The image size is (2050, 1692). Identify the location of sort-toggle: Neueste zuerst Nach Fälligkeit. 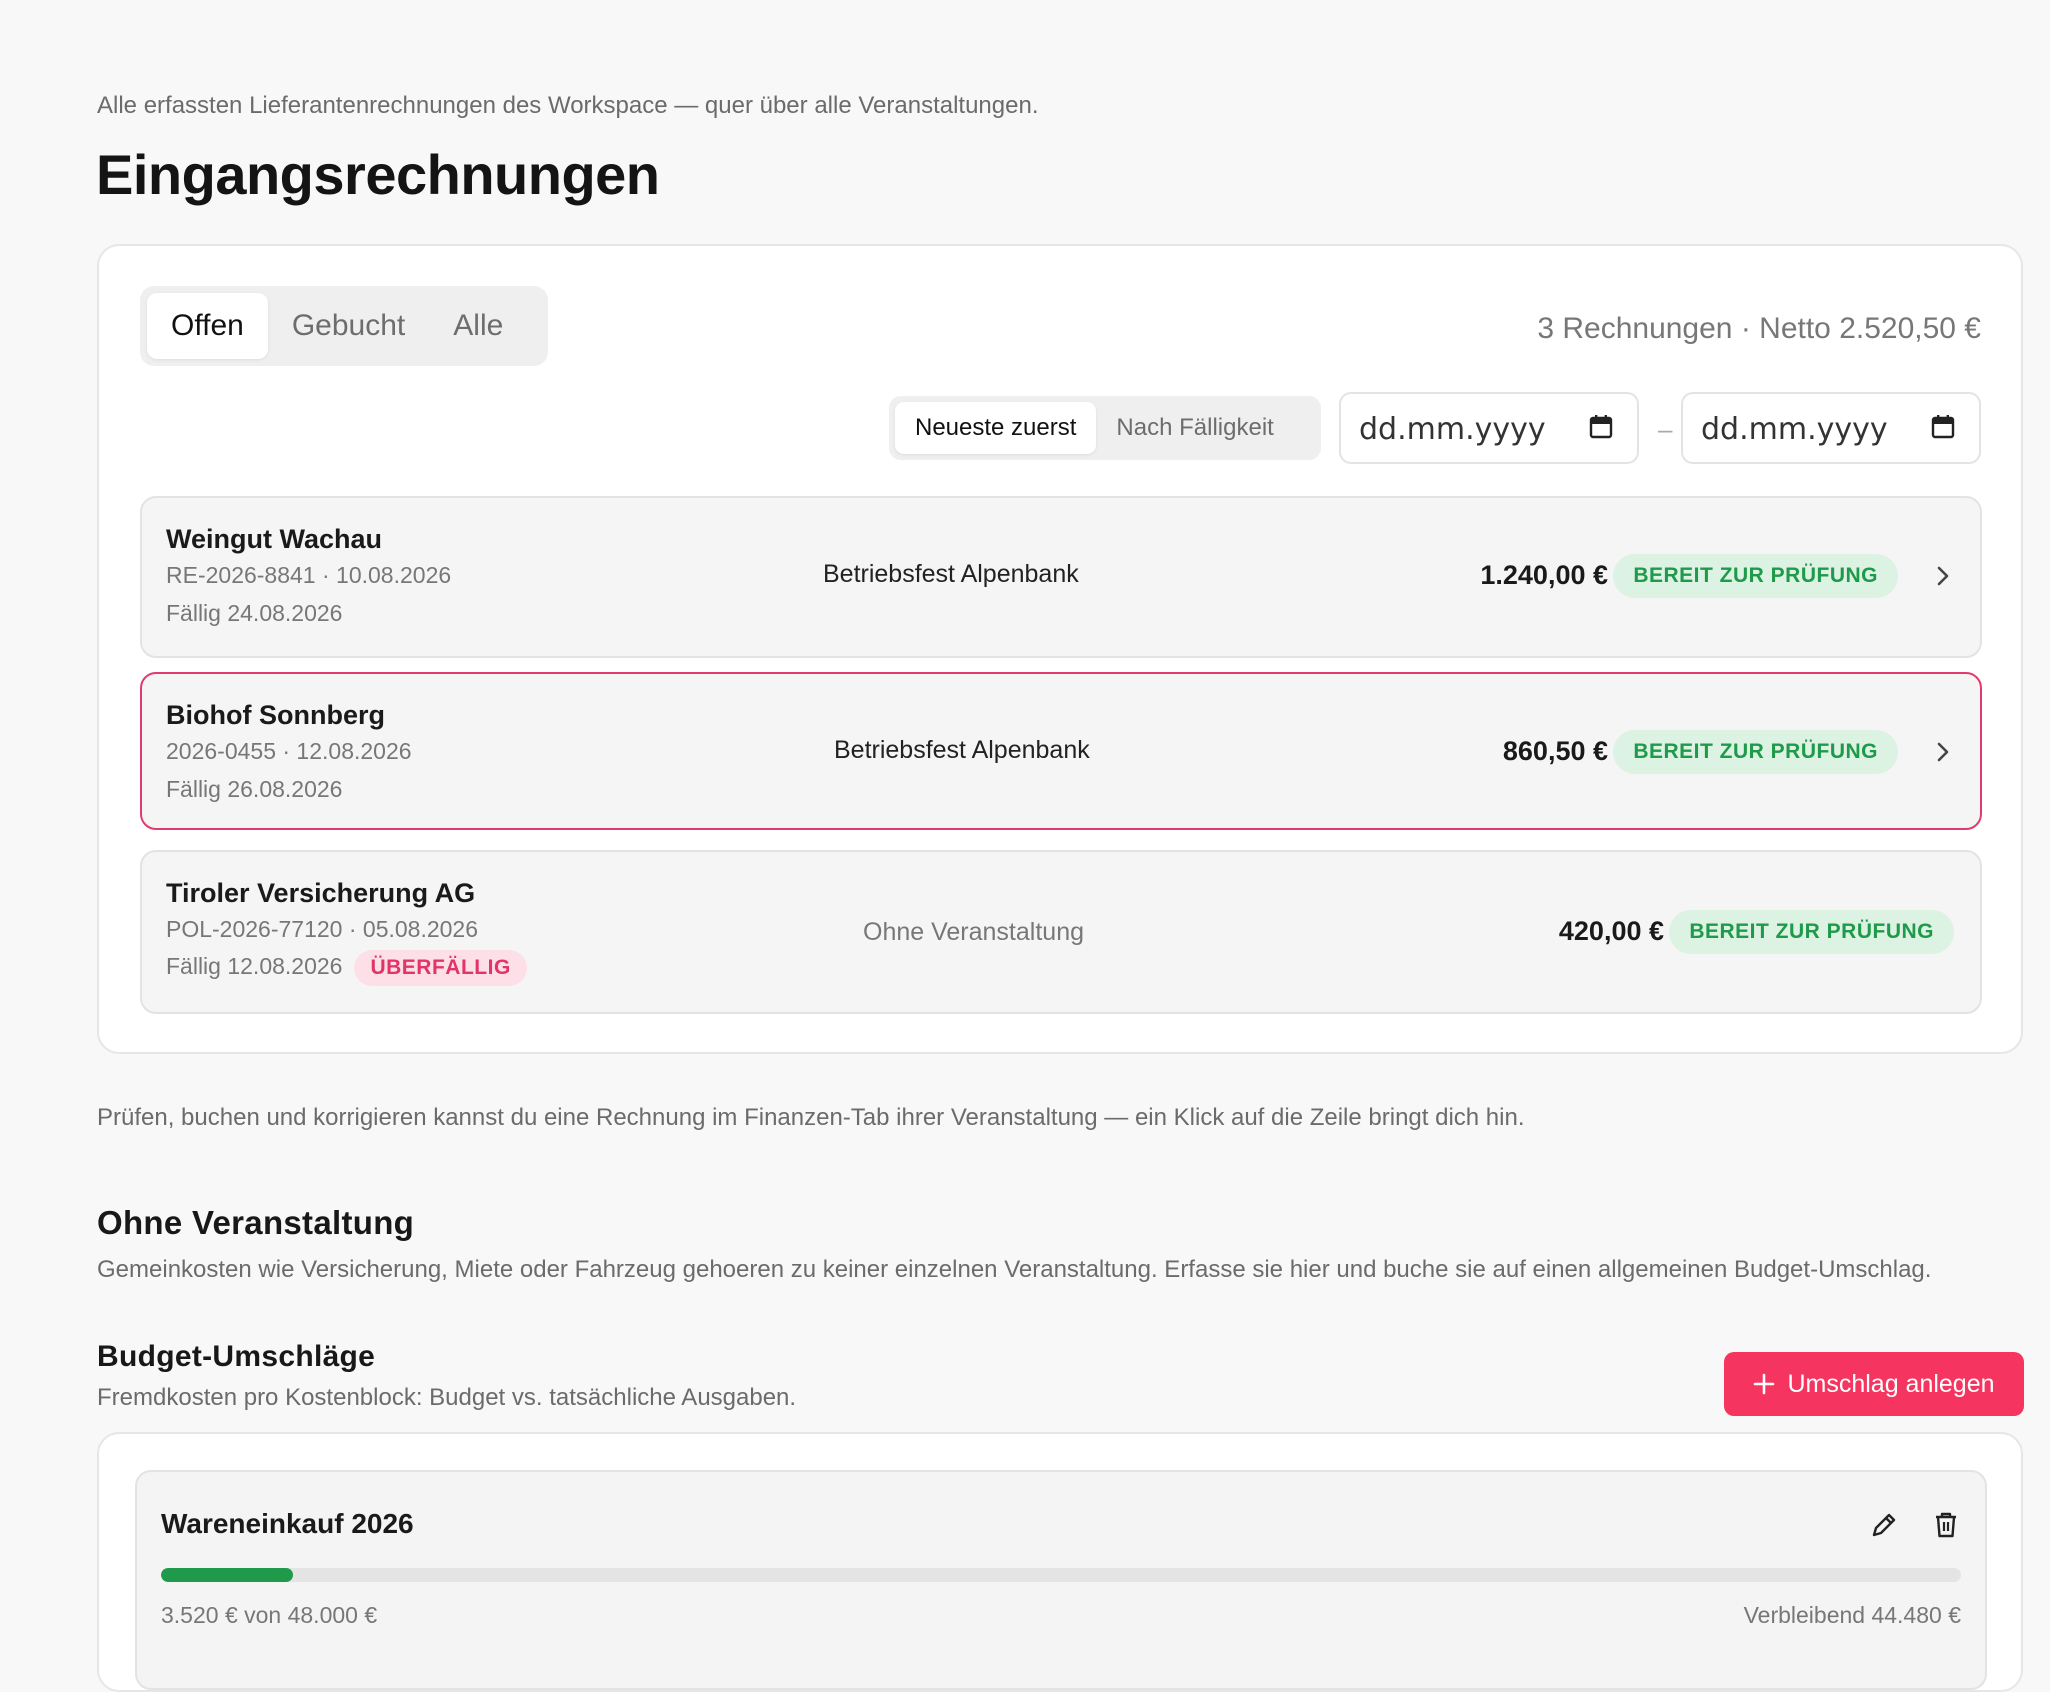
(1105, 428).